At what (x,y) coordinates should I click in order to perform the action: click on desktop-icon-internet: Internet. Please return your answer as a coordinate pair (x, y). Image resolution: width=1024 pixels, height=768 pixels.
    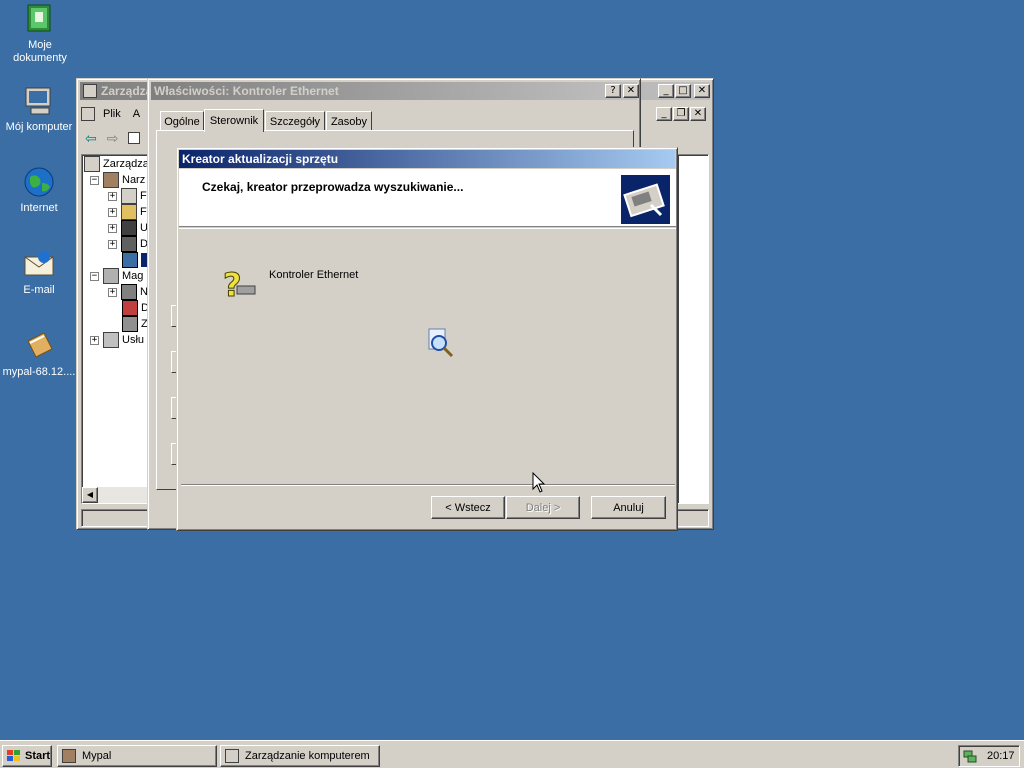
    Looking at the image, I should click on (39, 190).